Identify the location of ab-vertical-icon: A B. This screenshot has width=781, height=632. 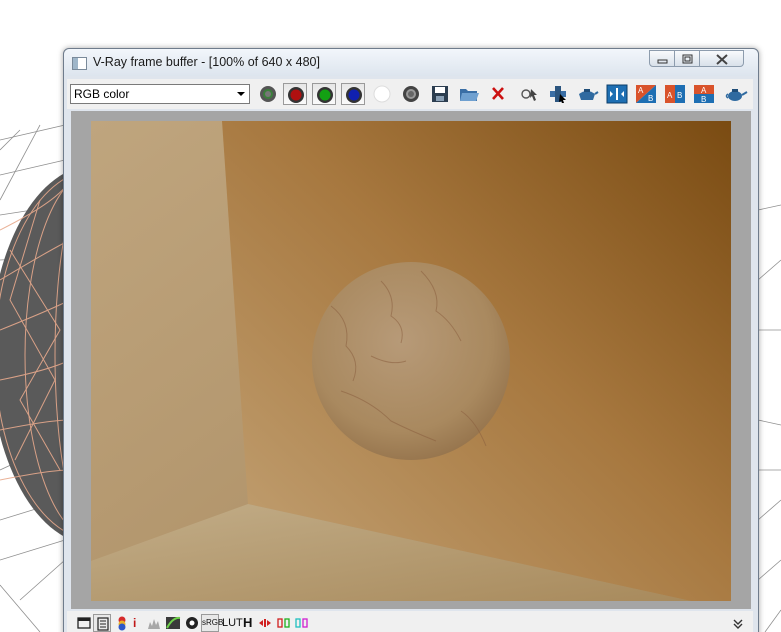
(704, 94).